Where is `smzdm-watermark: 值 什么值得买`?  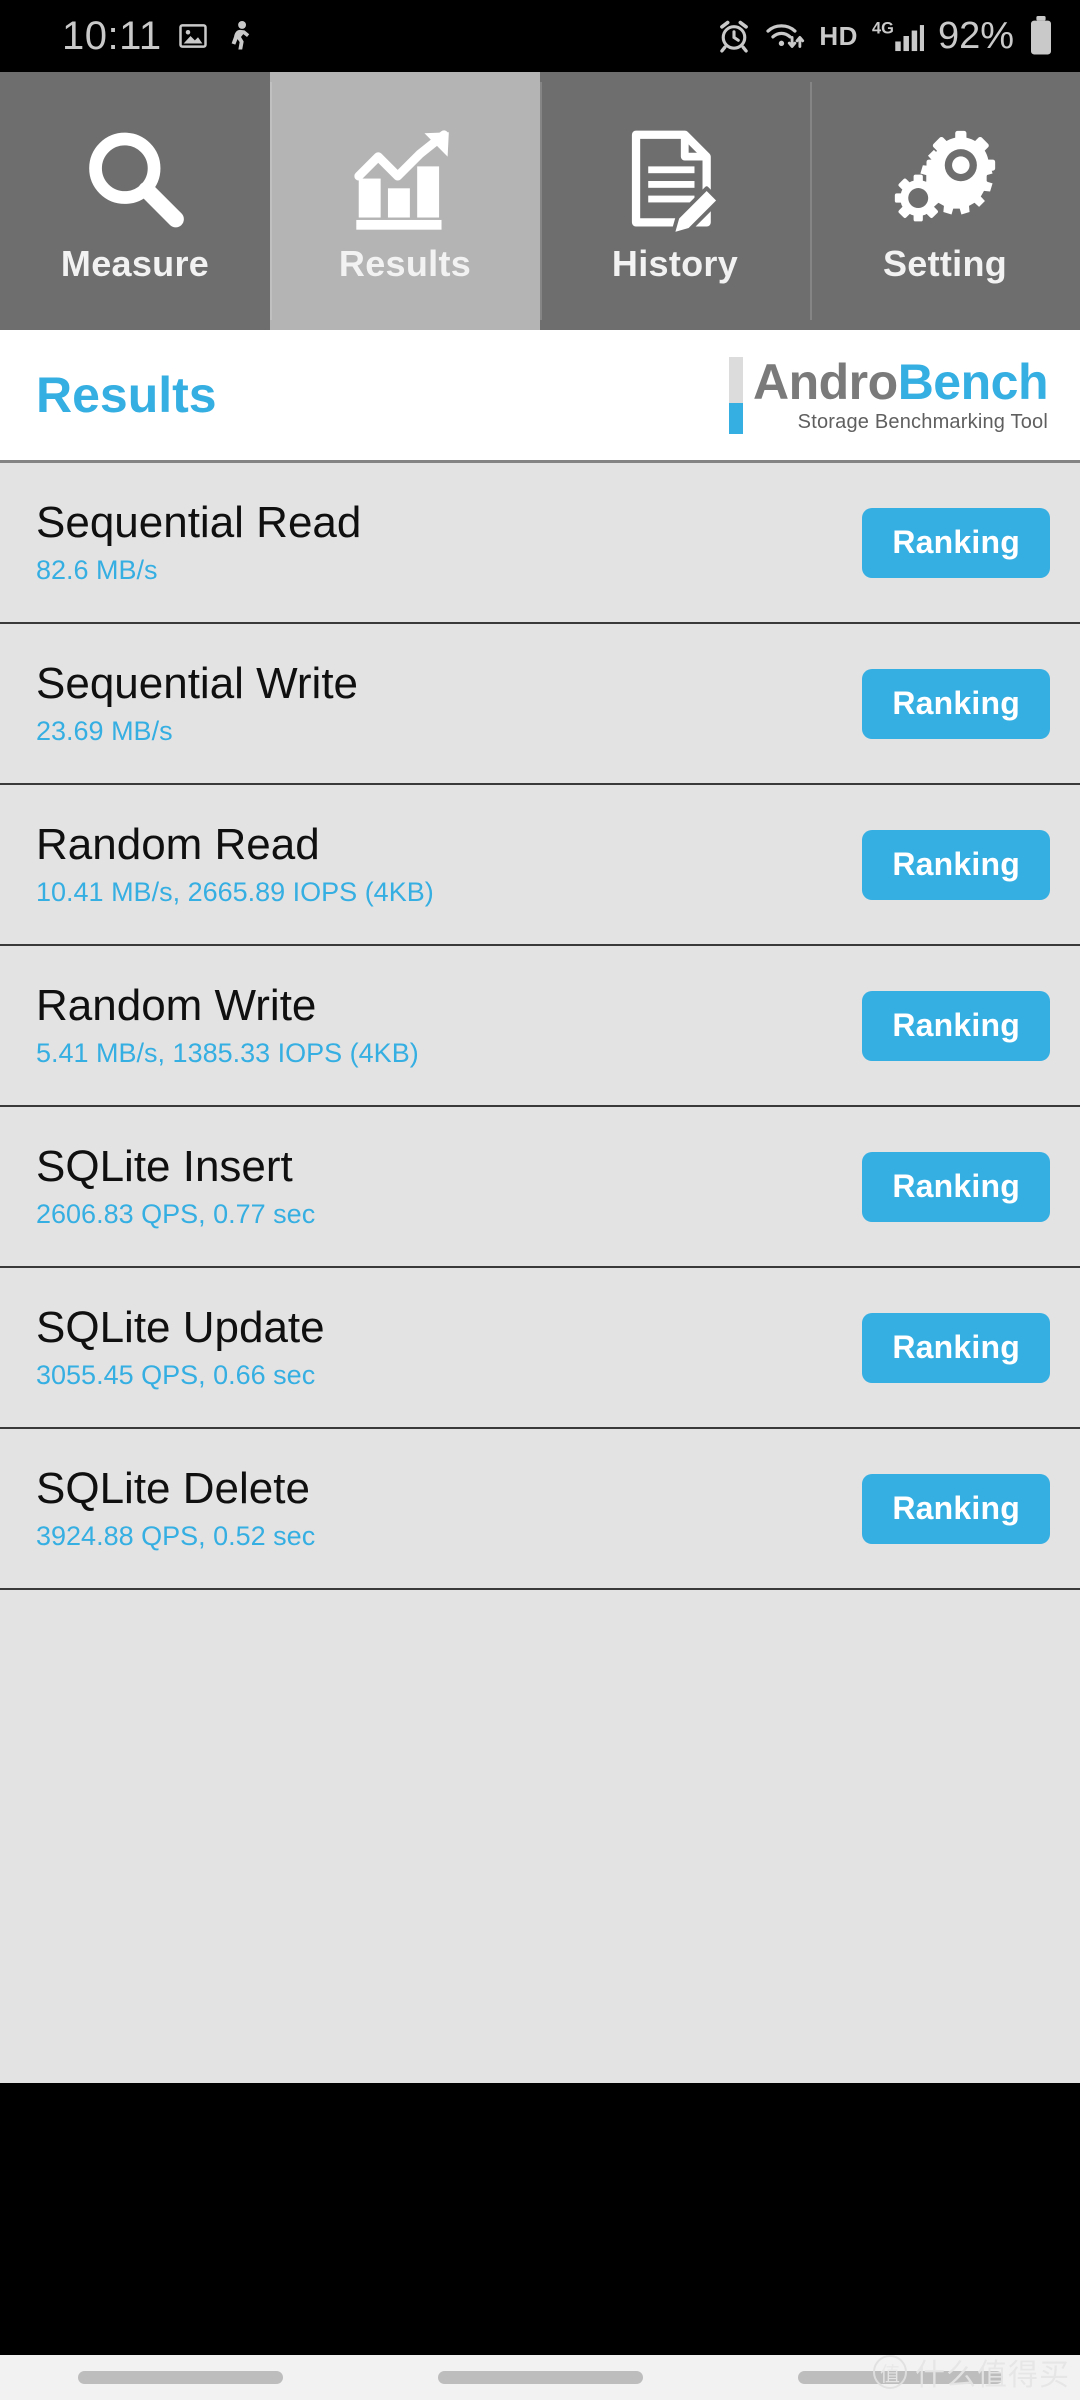
smzdm-watermark: 值 什么值得买 is located at coordinates (971, 2372).